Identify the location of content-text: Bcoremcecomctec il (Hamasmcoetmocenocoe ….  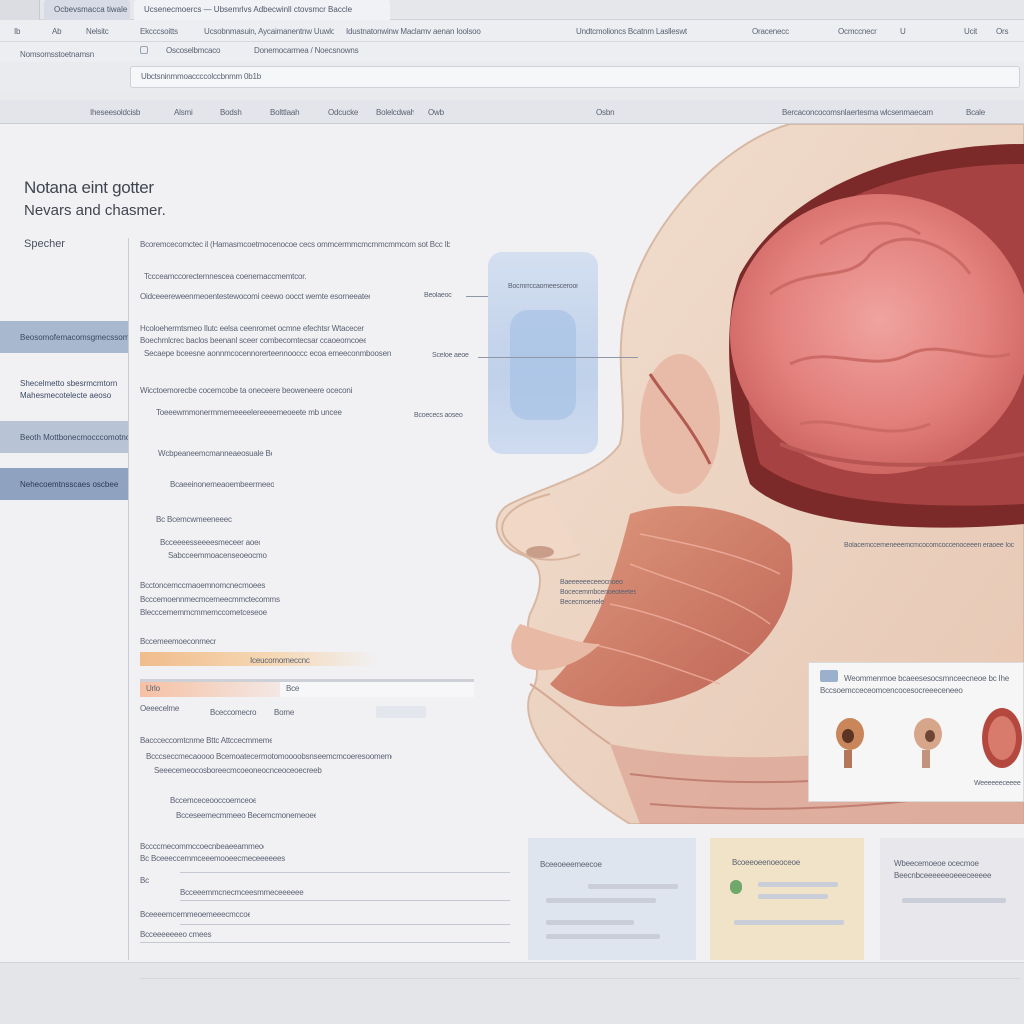
(295, 244).